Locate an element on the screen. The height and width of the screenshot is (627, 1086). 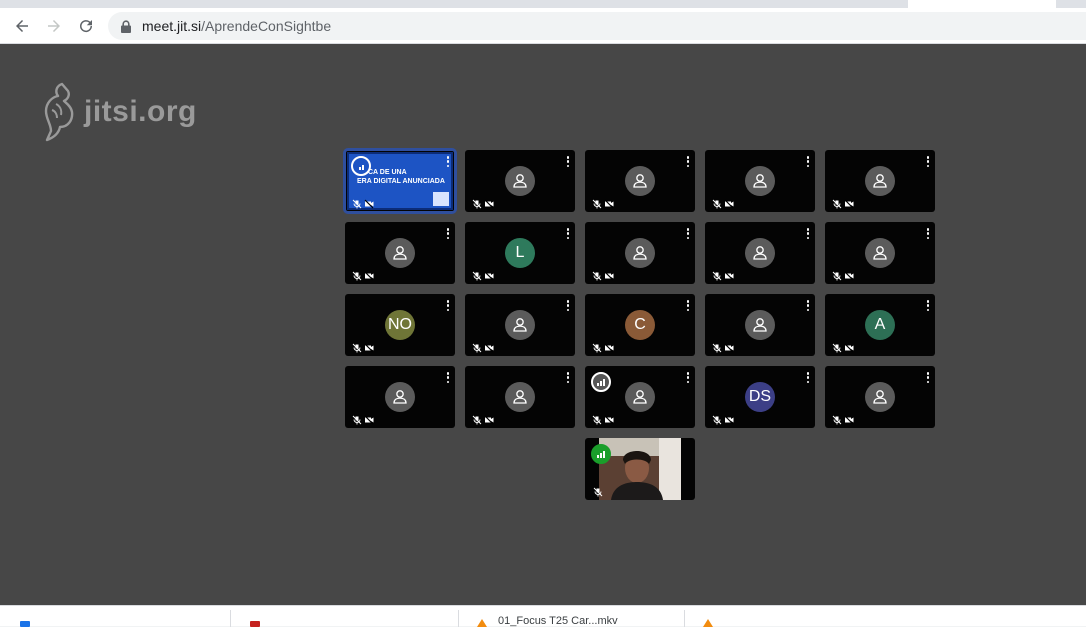
lock-icon is located at coordinates (126, 26).